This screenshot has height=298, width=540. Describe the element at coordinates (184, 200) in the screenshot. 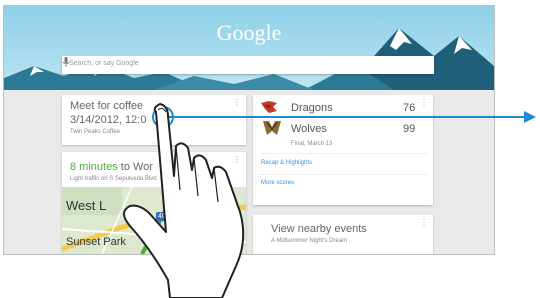

I see `hand-swipe-icon` at that location.